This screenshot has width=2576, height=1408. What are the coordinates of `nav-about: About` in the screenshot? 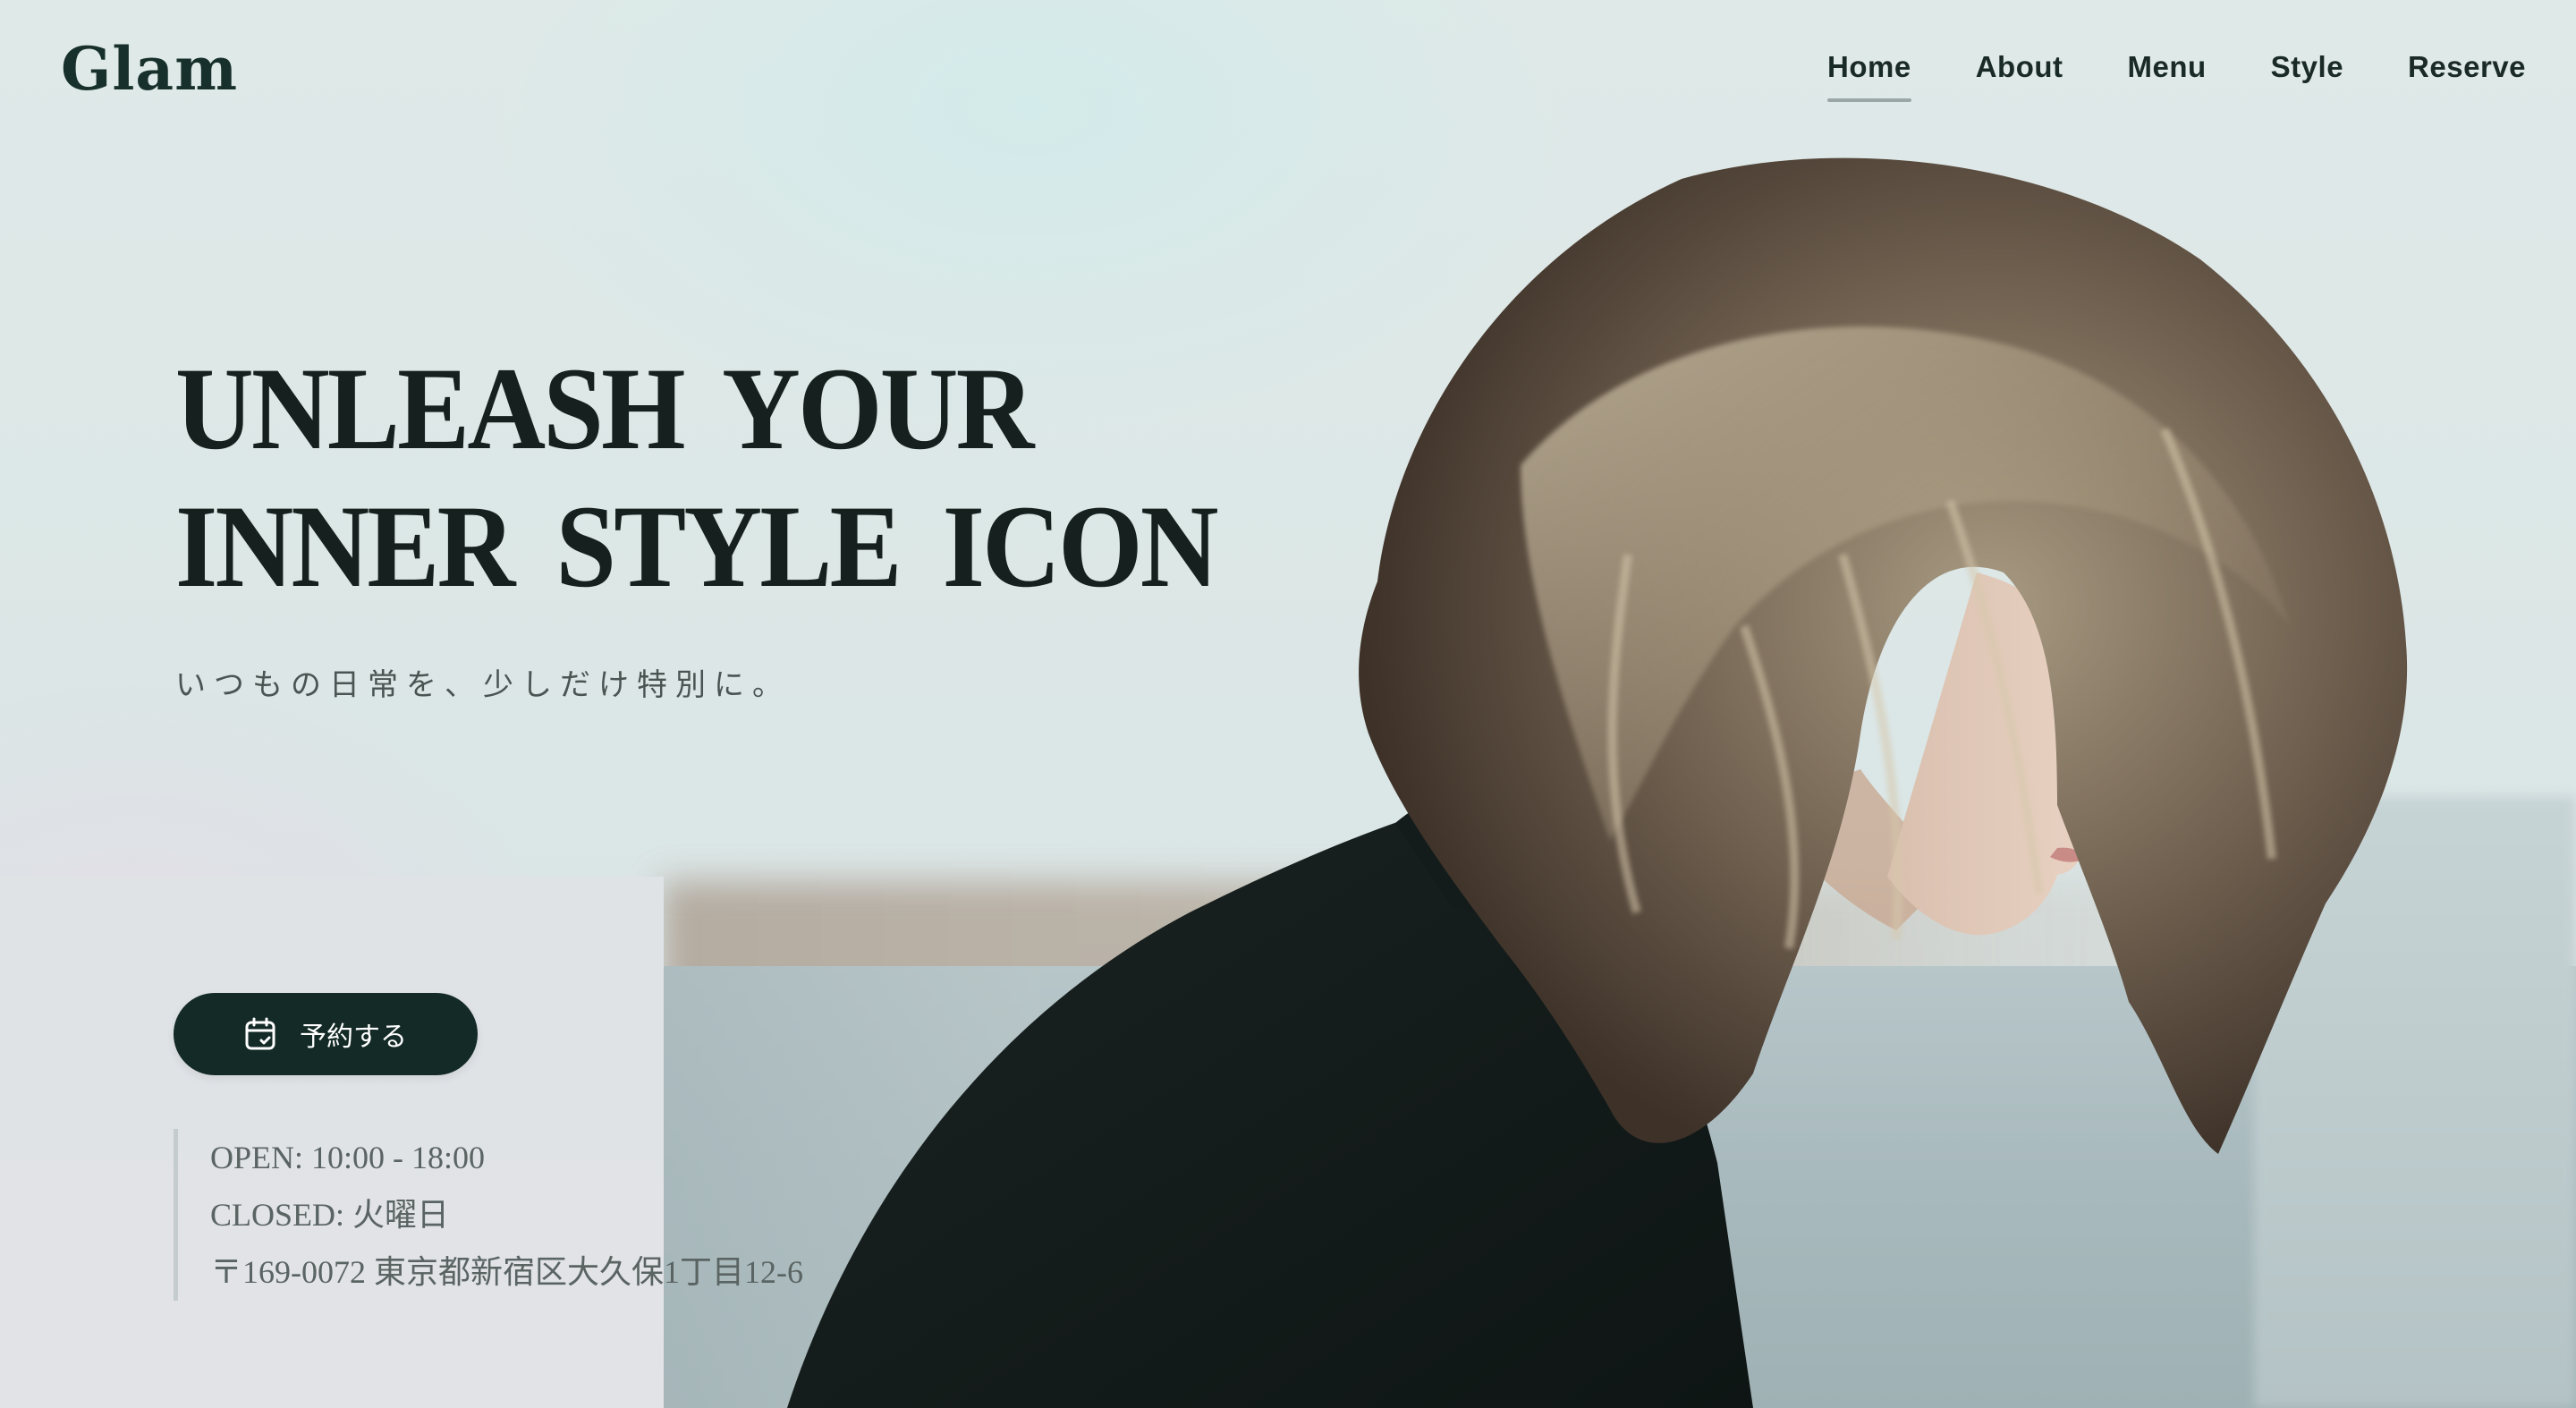 It's located at (2019, 67).